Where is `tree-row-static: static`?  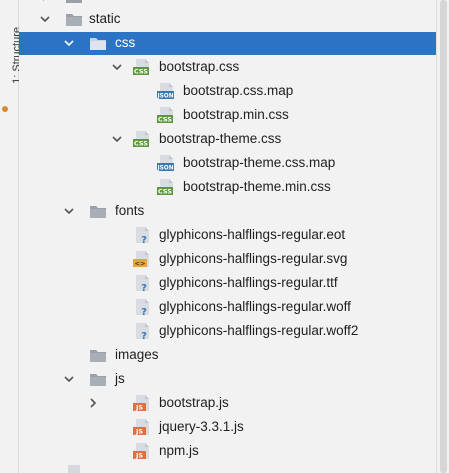
tree-row-static: static is located at coordinates (228, 19).